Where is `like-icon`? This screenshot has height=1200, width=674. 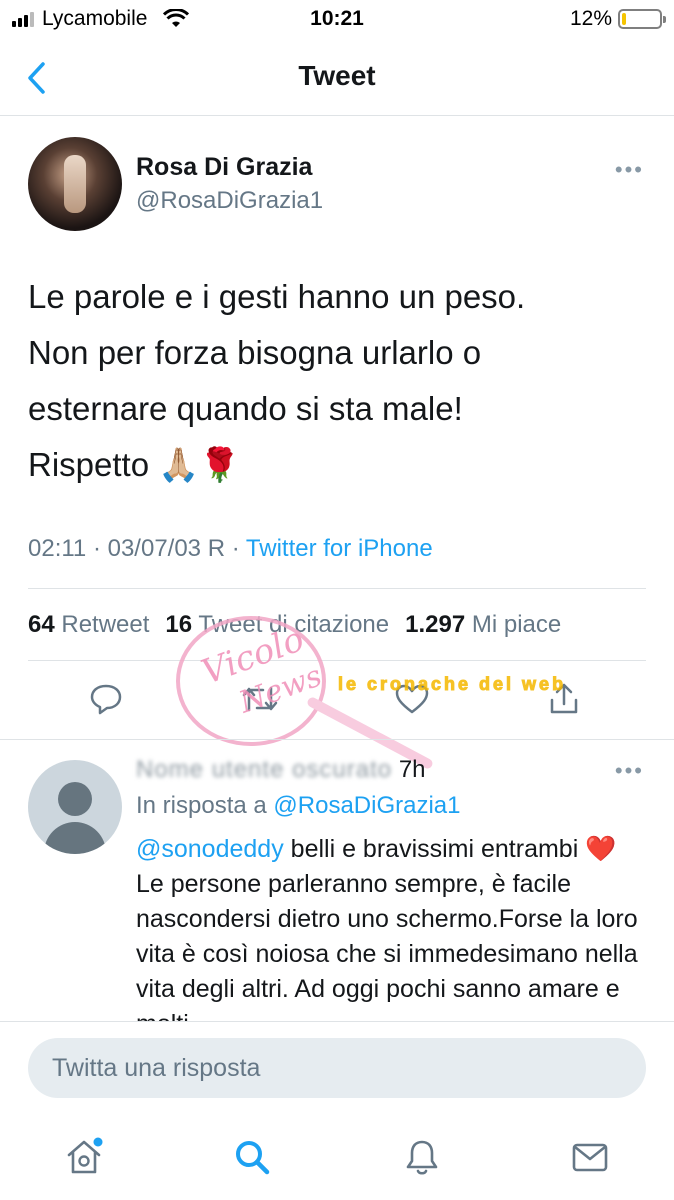 like-icon is located at coordinates (412, 699).